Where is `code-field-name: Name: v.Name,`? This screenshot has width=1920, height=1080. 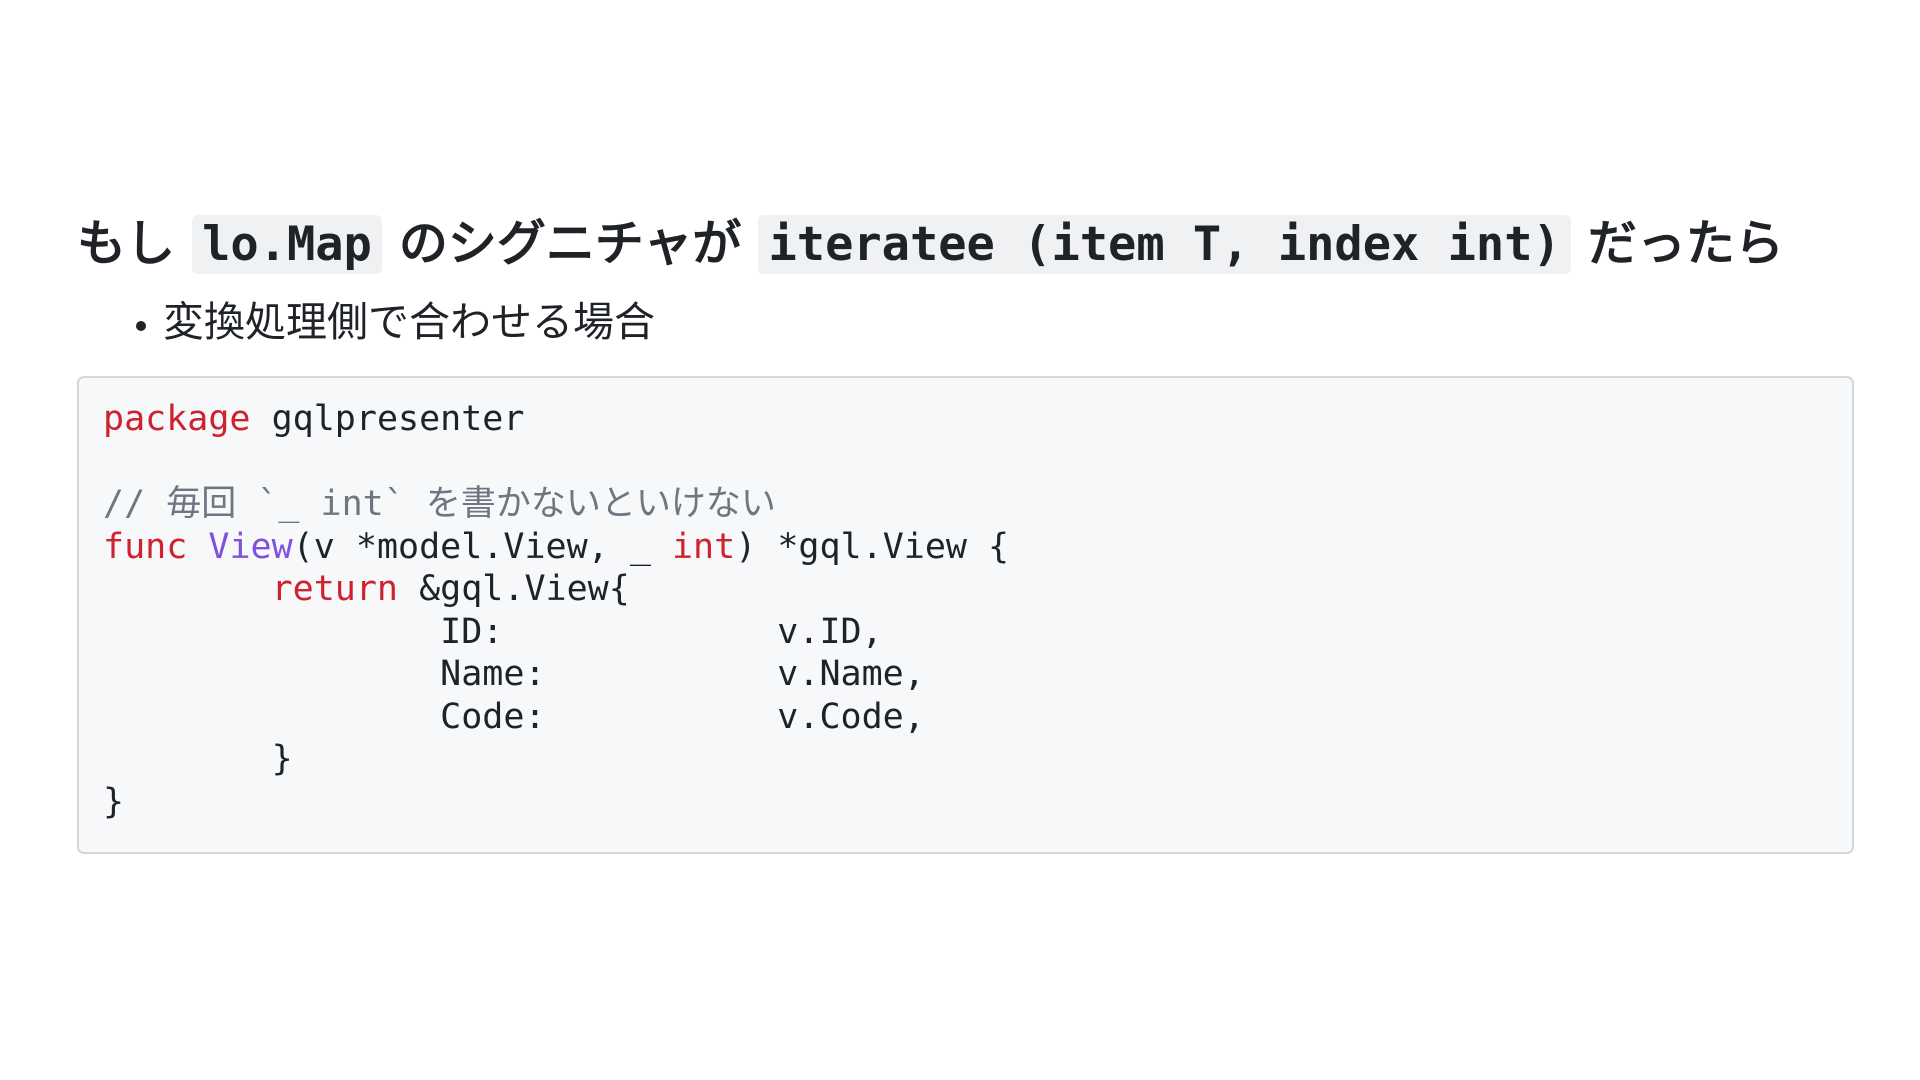
code-field-name: Name: v.Name, is located at coordinates (514, 674).